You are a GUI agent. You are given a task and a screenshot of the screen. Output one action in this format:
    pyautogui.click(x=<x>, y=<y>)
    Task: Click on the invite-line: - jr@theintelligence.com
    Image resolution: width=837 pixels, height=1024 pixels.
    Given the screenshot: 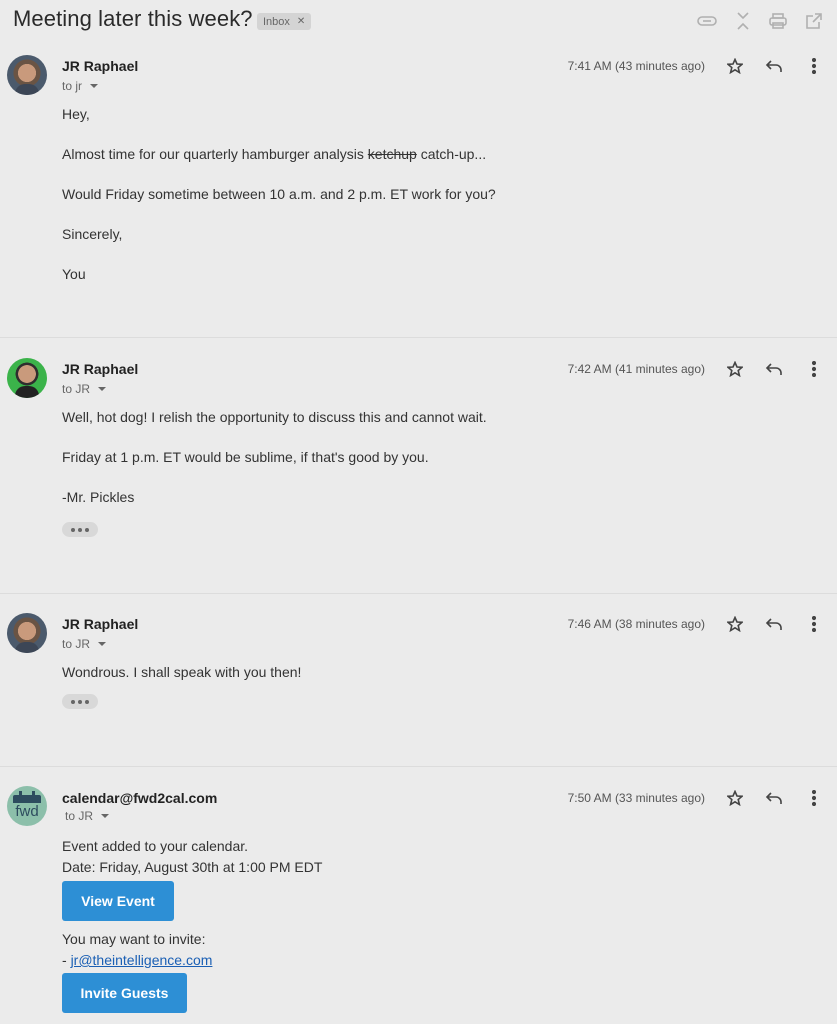 What is the action you would take?
    pyautogui.click(x=137, y=960)
    